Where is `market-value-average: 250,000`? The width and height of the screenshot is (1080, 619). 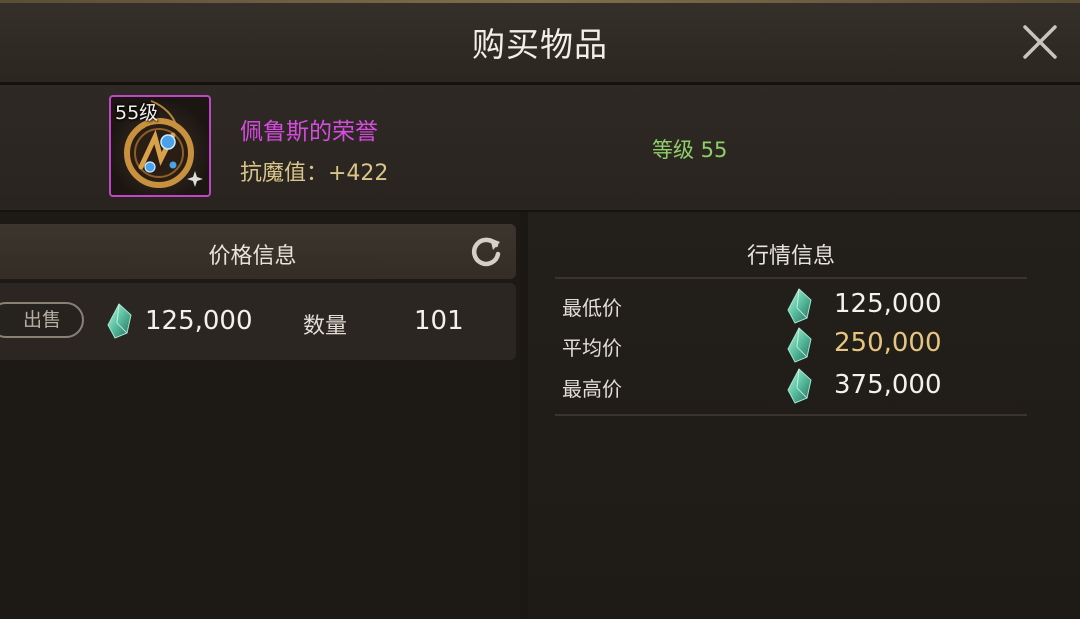 market-value-average: 250,000 is located at coordinates (888, 343).